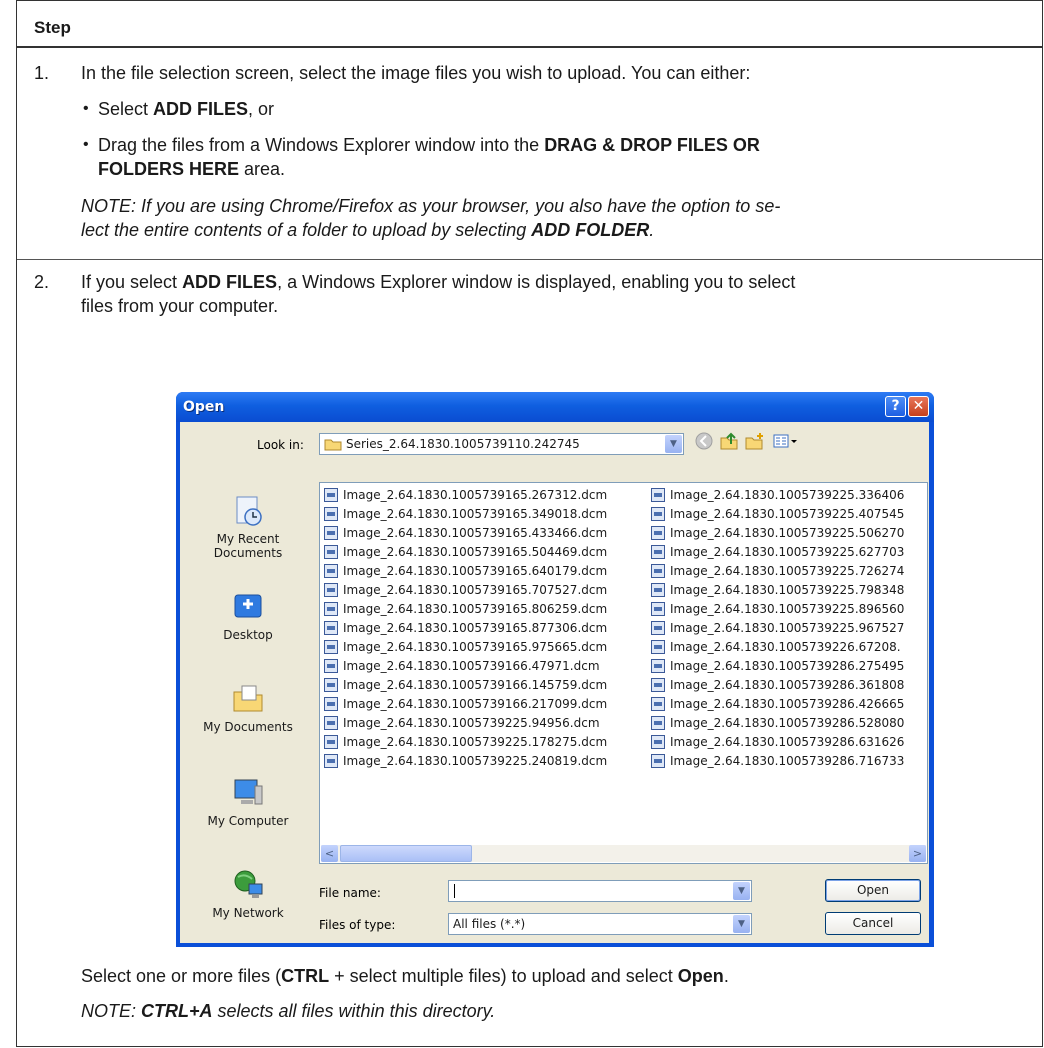  I want to click on file-item: Image_2.64.1830.1005739286.426665, so click(777, 704).